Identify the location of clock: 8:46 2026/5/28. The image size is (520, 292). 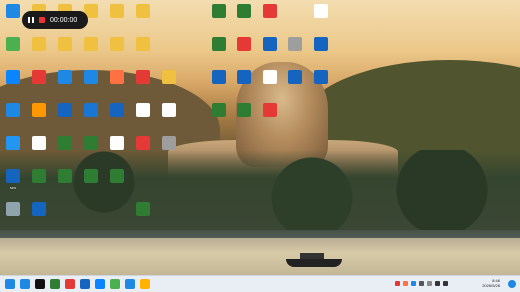
(491, 283).